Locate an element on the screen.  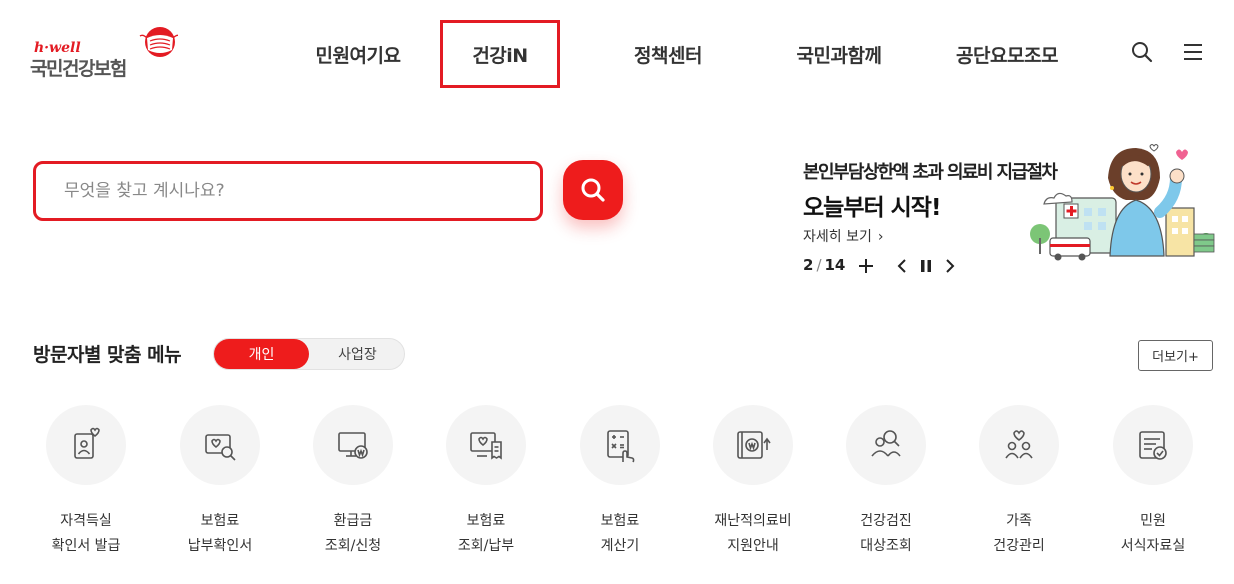
banner-illustration-woman-hospital is located at coordinates (1122, 202).